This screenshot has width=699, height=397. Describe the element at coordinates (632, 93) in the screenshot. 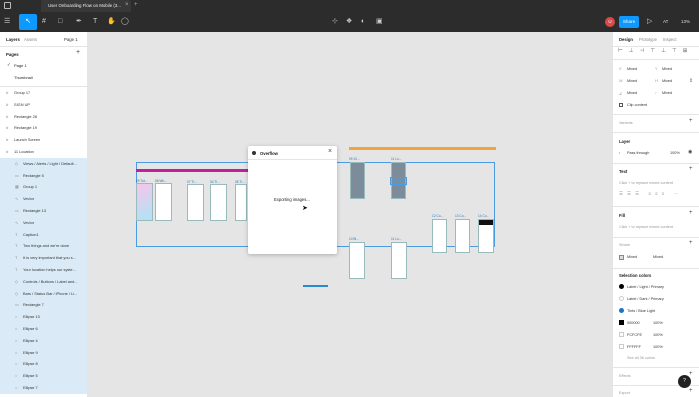

I see `rotation-field: Mixed` at that location.